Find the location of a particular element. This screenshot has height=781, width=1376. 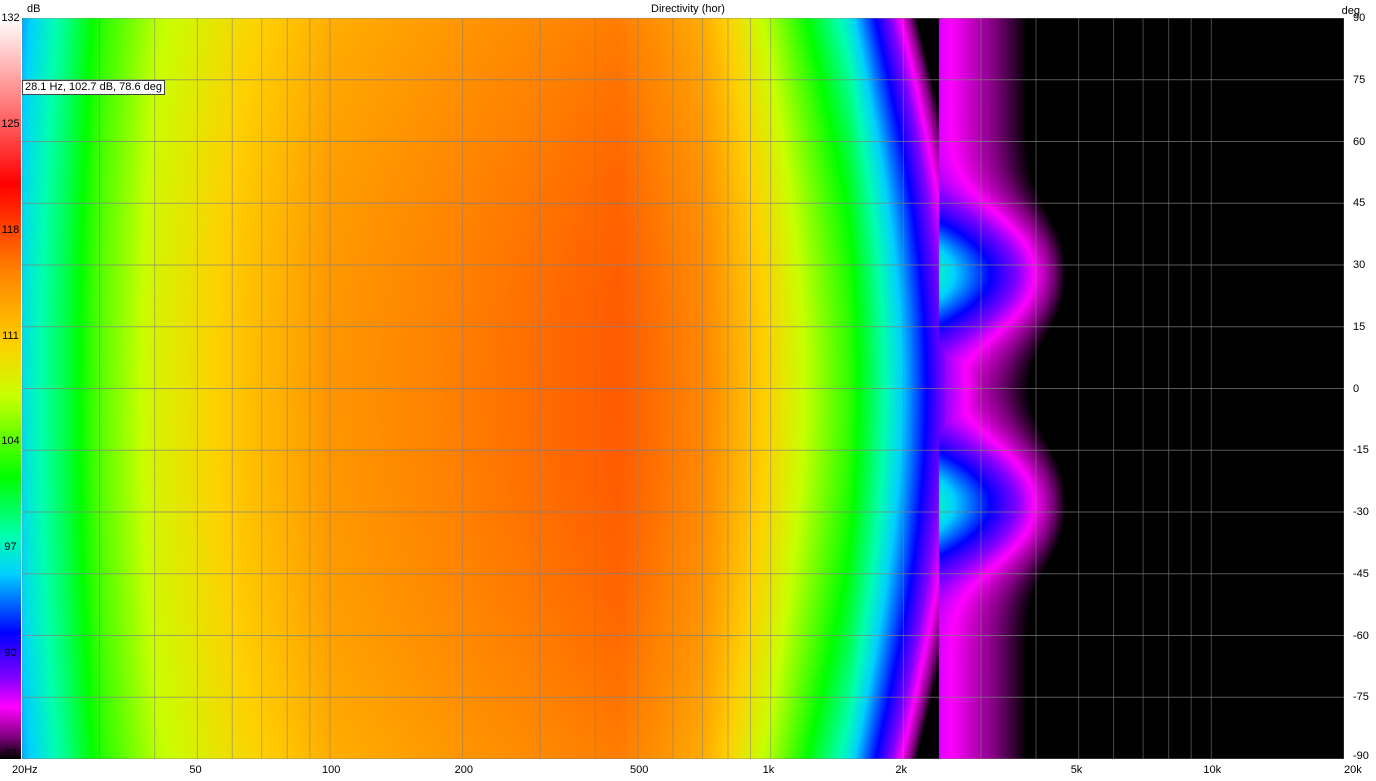

y-tick-label: -15 is located at coordinates (1361, 450).